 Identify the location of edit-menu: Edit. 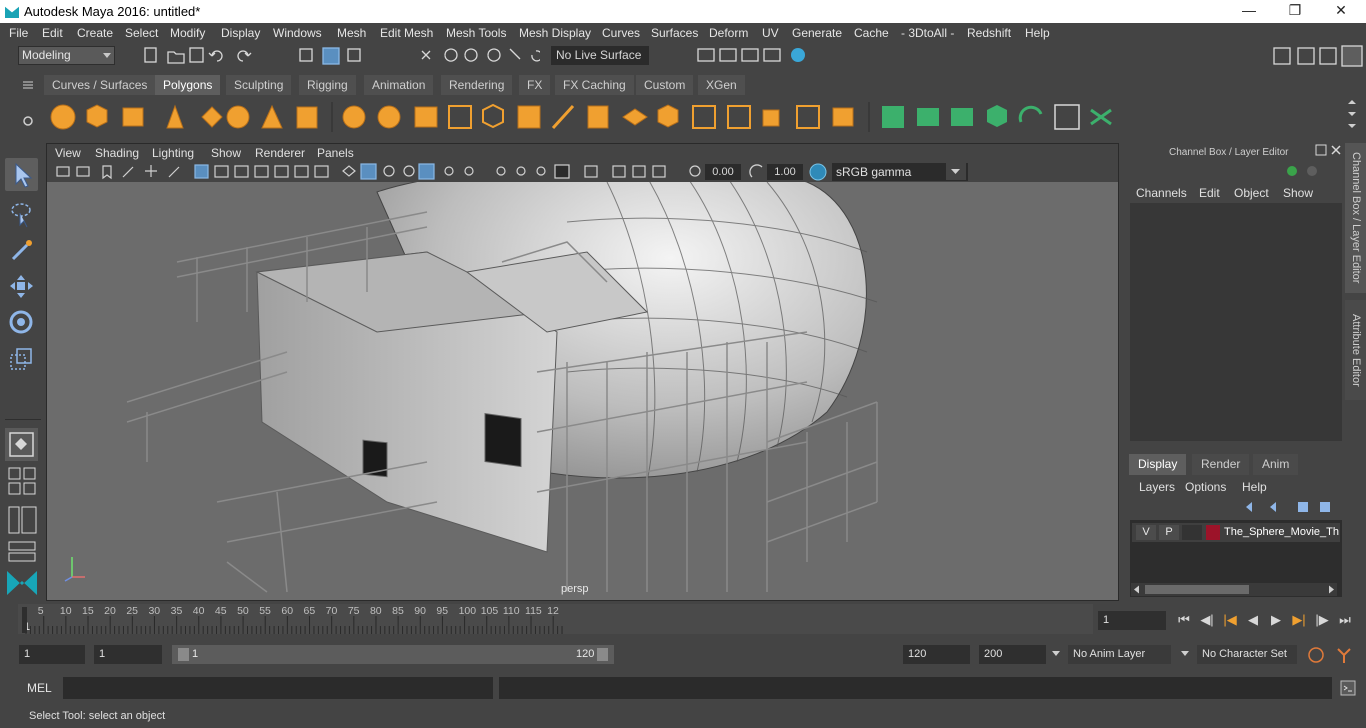
(1209, 193).